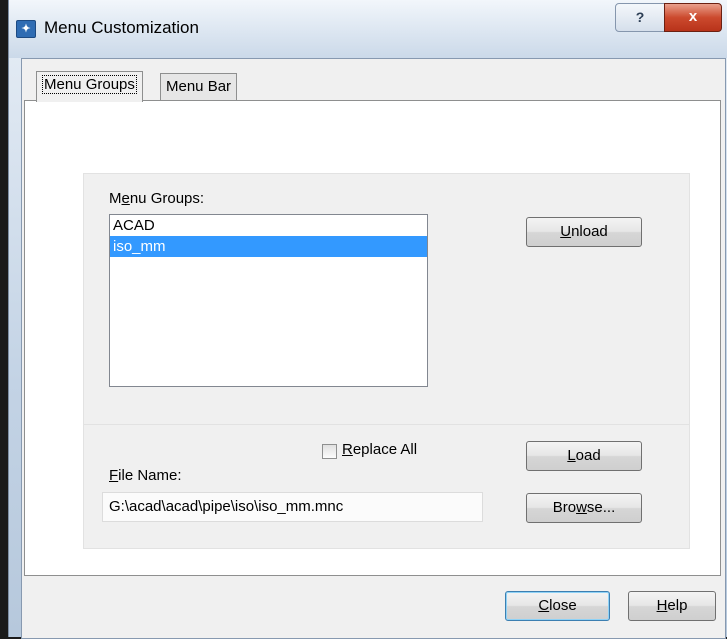  What do you see at coordinates (672, 606) in the screenshot?
I see `help-button: Help` at bounding box center [672, 606].